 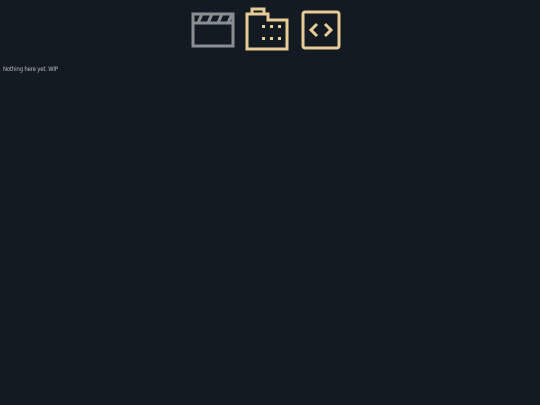 I want to click on clapperboard-icon, so click(x=213, y=30).